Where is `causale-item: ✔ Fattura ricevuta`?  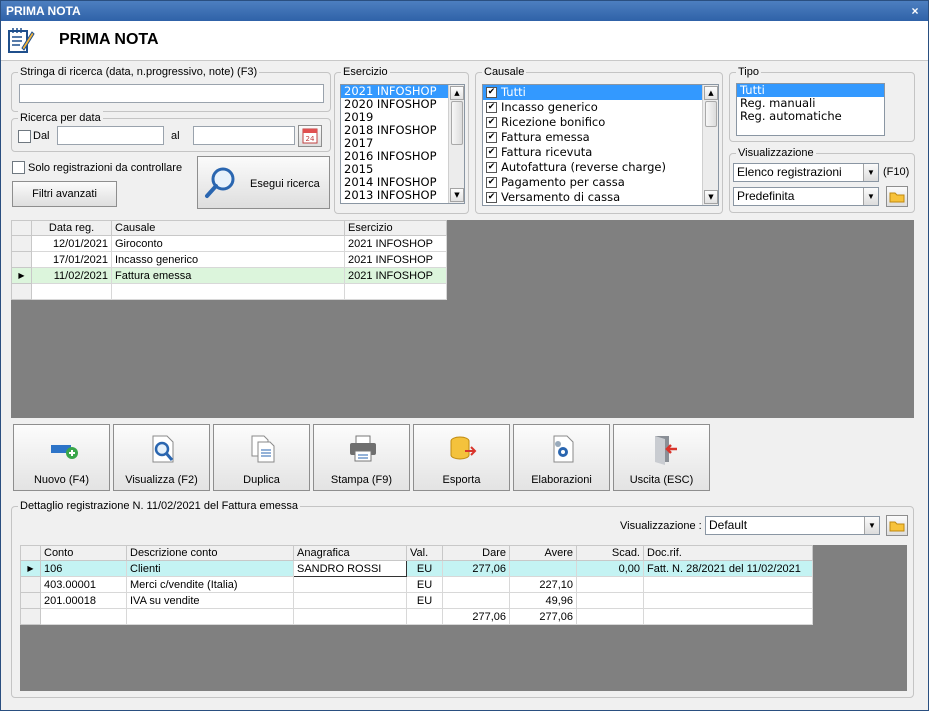
causale-item: ✔ Fattura ricevuta is located at coordinates (600, 152).